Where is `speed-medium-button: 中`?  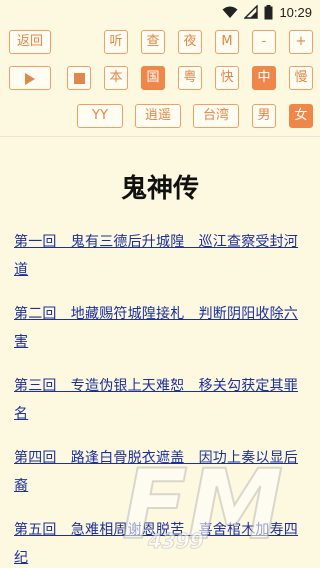 speed-medium-button: 中 is located at coordinates (264, 78).